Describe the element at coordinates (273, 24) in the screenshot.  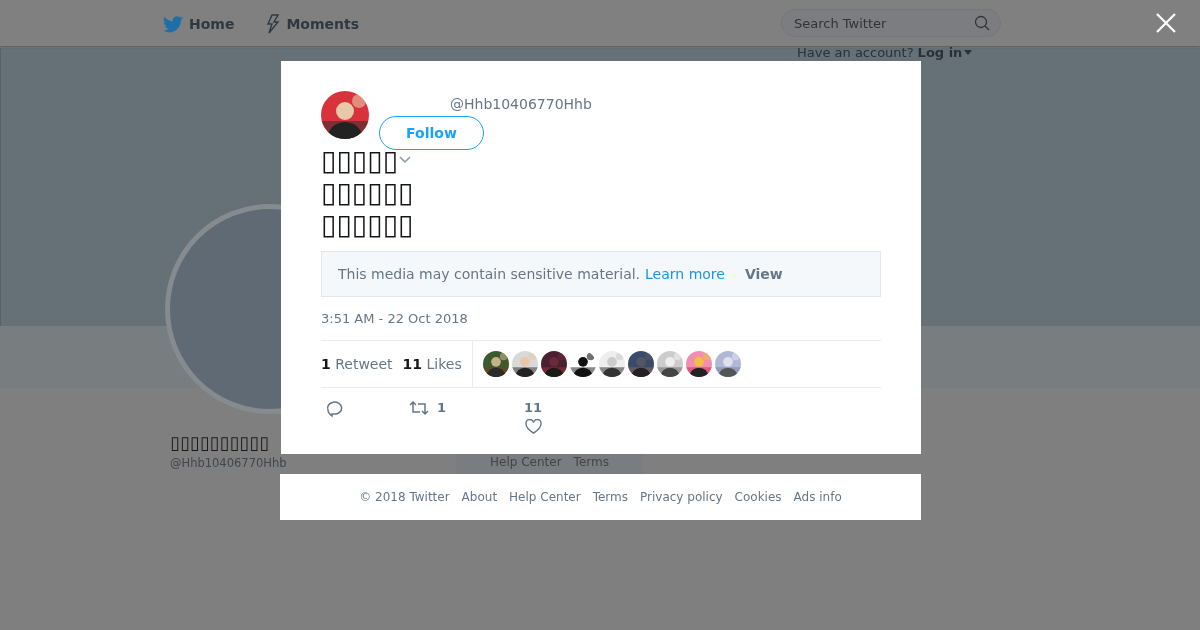
I see `lightning-icon` at that location.